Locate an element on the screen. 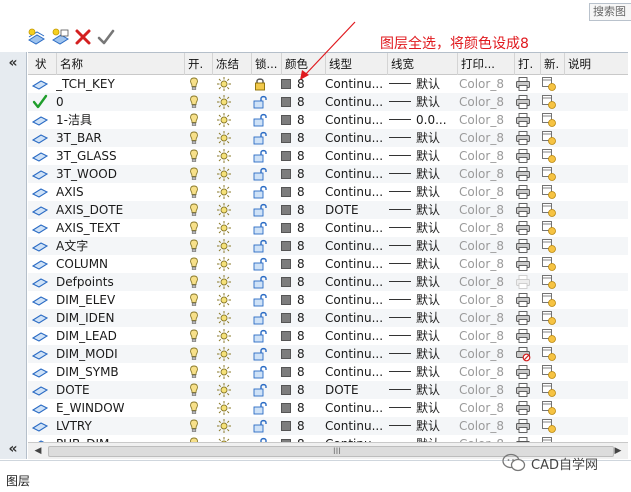  layer-name: Defpoints is located at coordinates (118, 282).